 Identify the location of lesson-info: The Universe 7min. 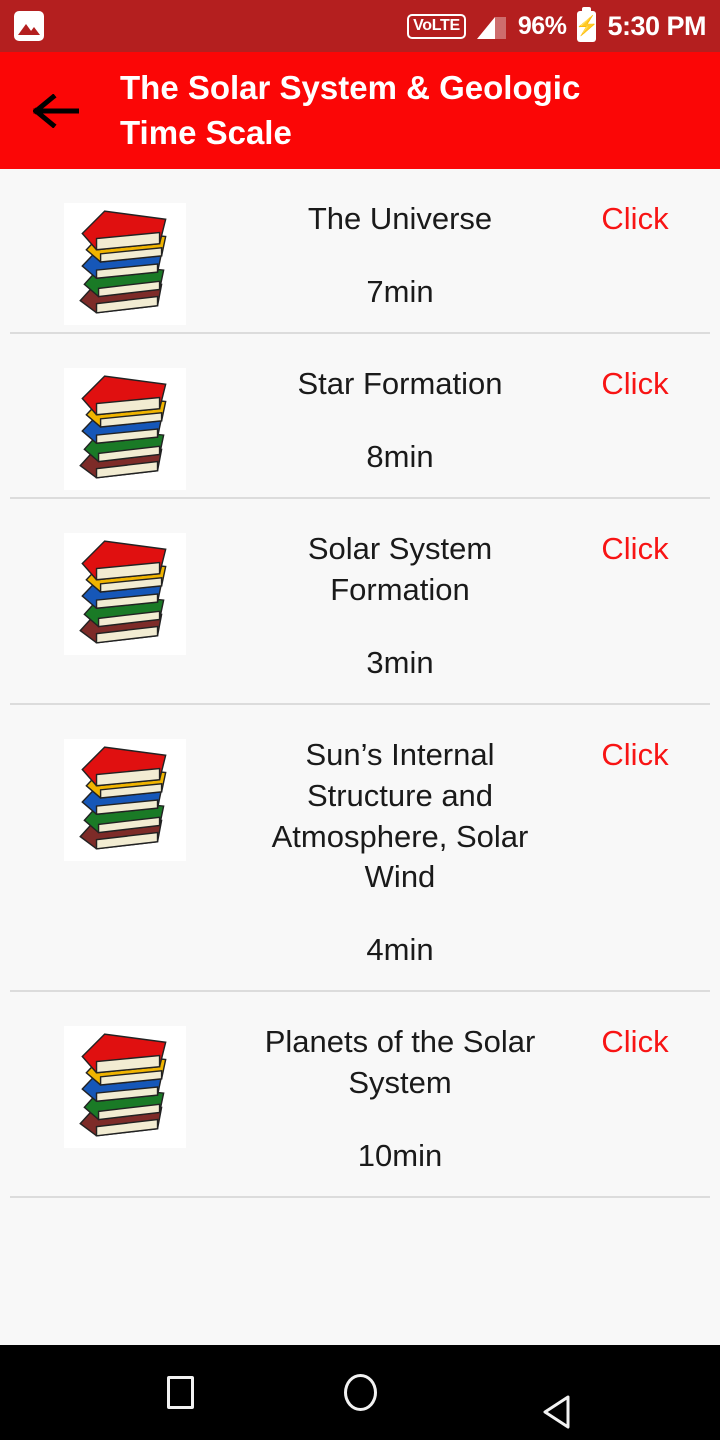
(400, 265).